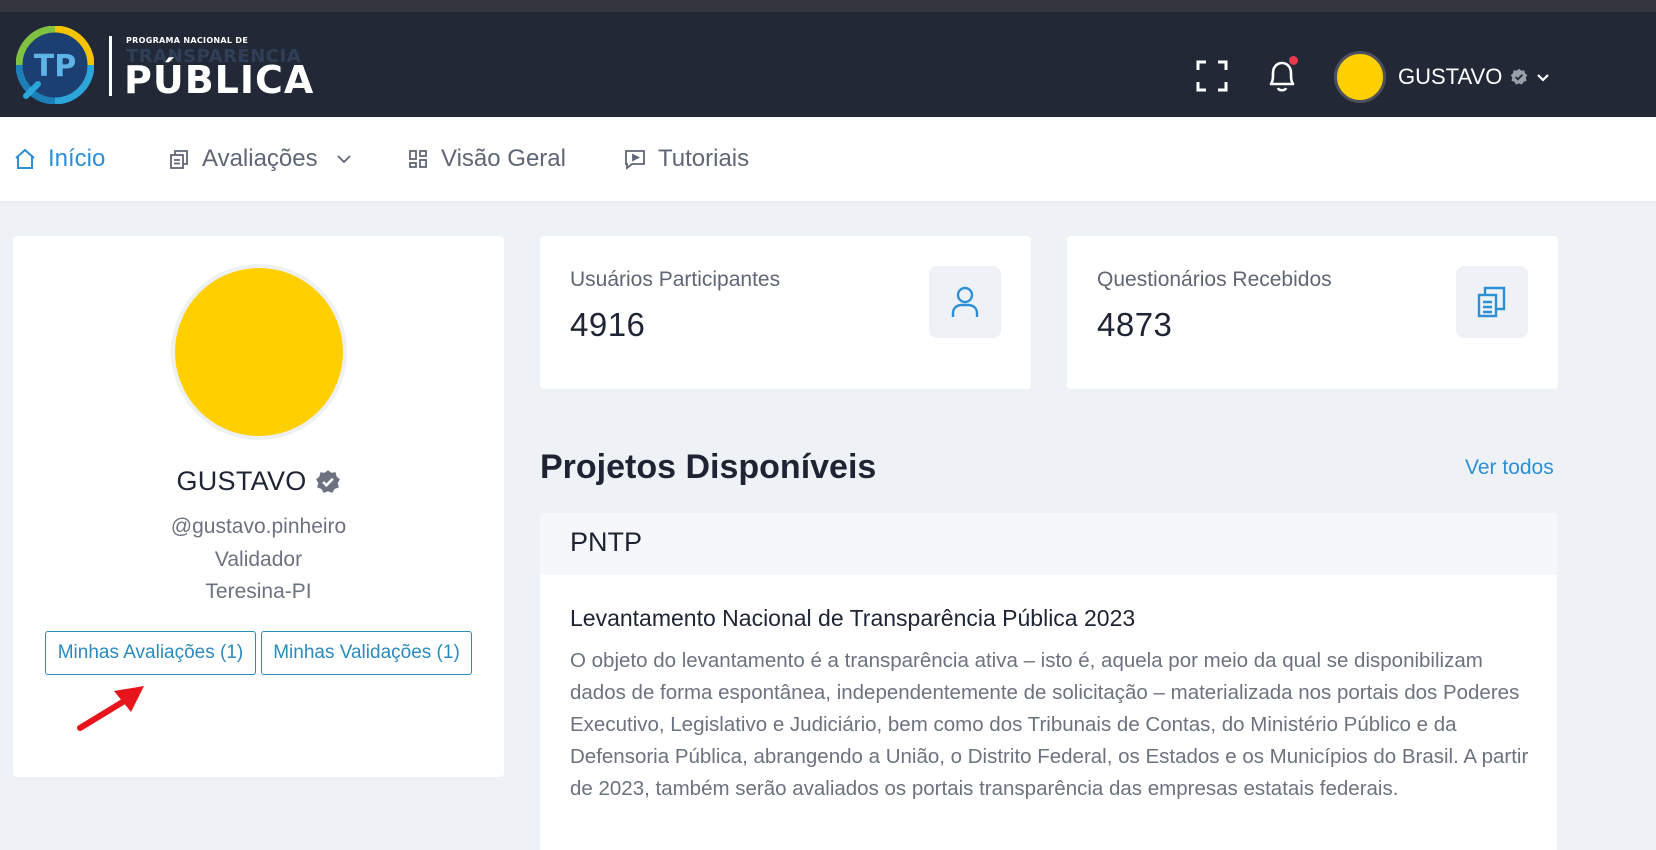 The height and width of the screenshot is (850, 1656). Describe the element at coordinates (606, 542) in the screenshot. I see `project-tag: PNTP` at that location.